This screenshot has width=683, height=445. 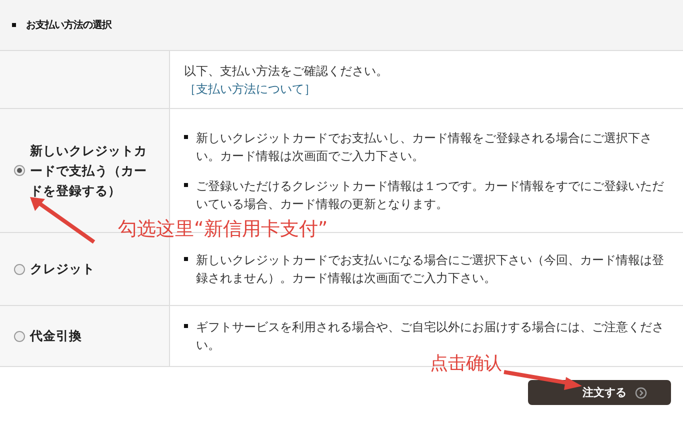 What do you see at coordinates (223, 229) in the screenshot?
I see `annotation-text: 勾选这里“新信用卡支付”` at bounding box center [223, 229].